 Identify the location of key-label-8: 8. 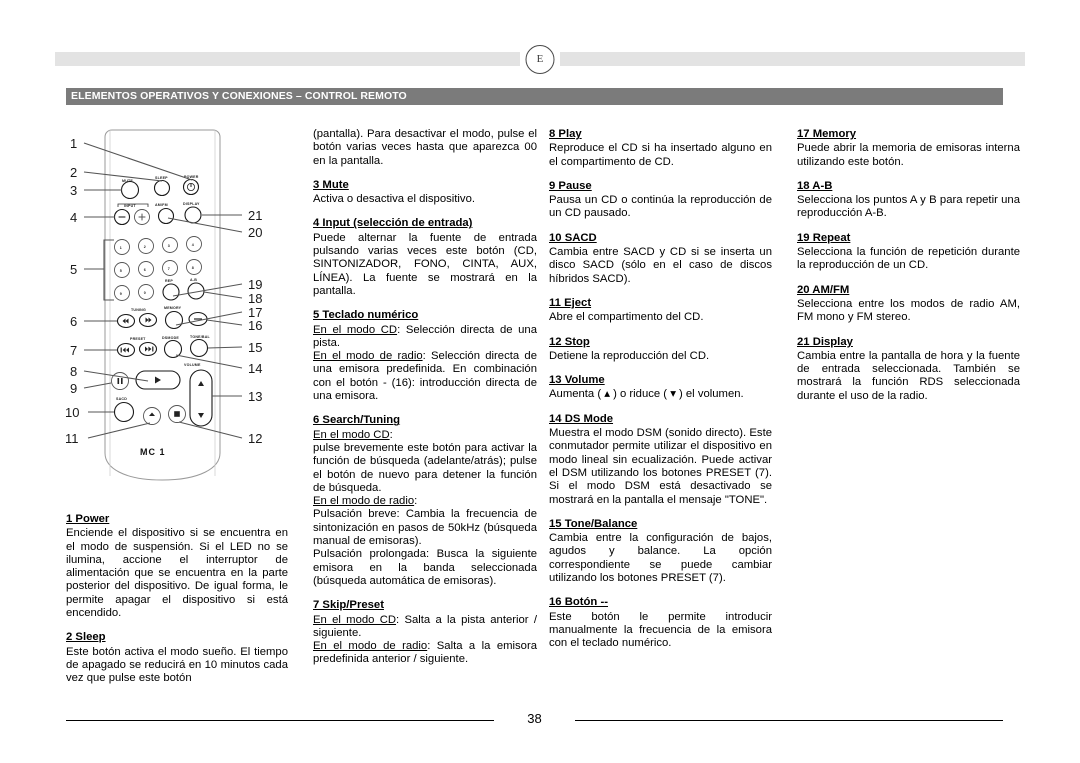
(193, 268).